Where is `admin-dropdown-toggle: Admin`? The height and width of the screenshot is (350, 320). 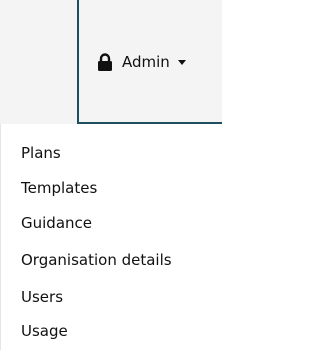
admin-dropdown-toggle: Admin is located at coordinates (141, 62).